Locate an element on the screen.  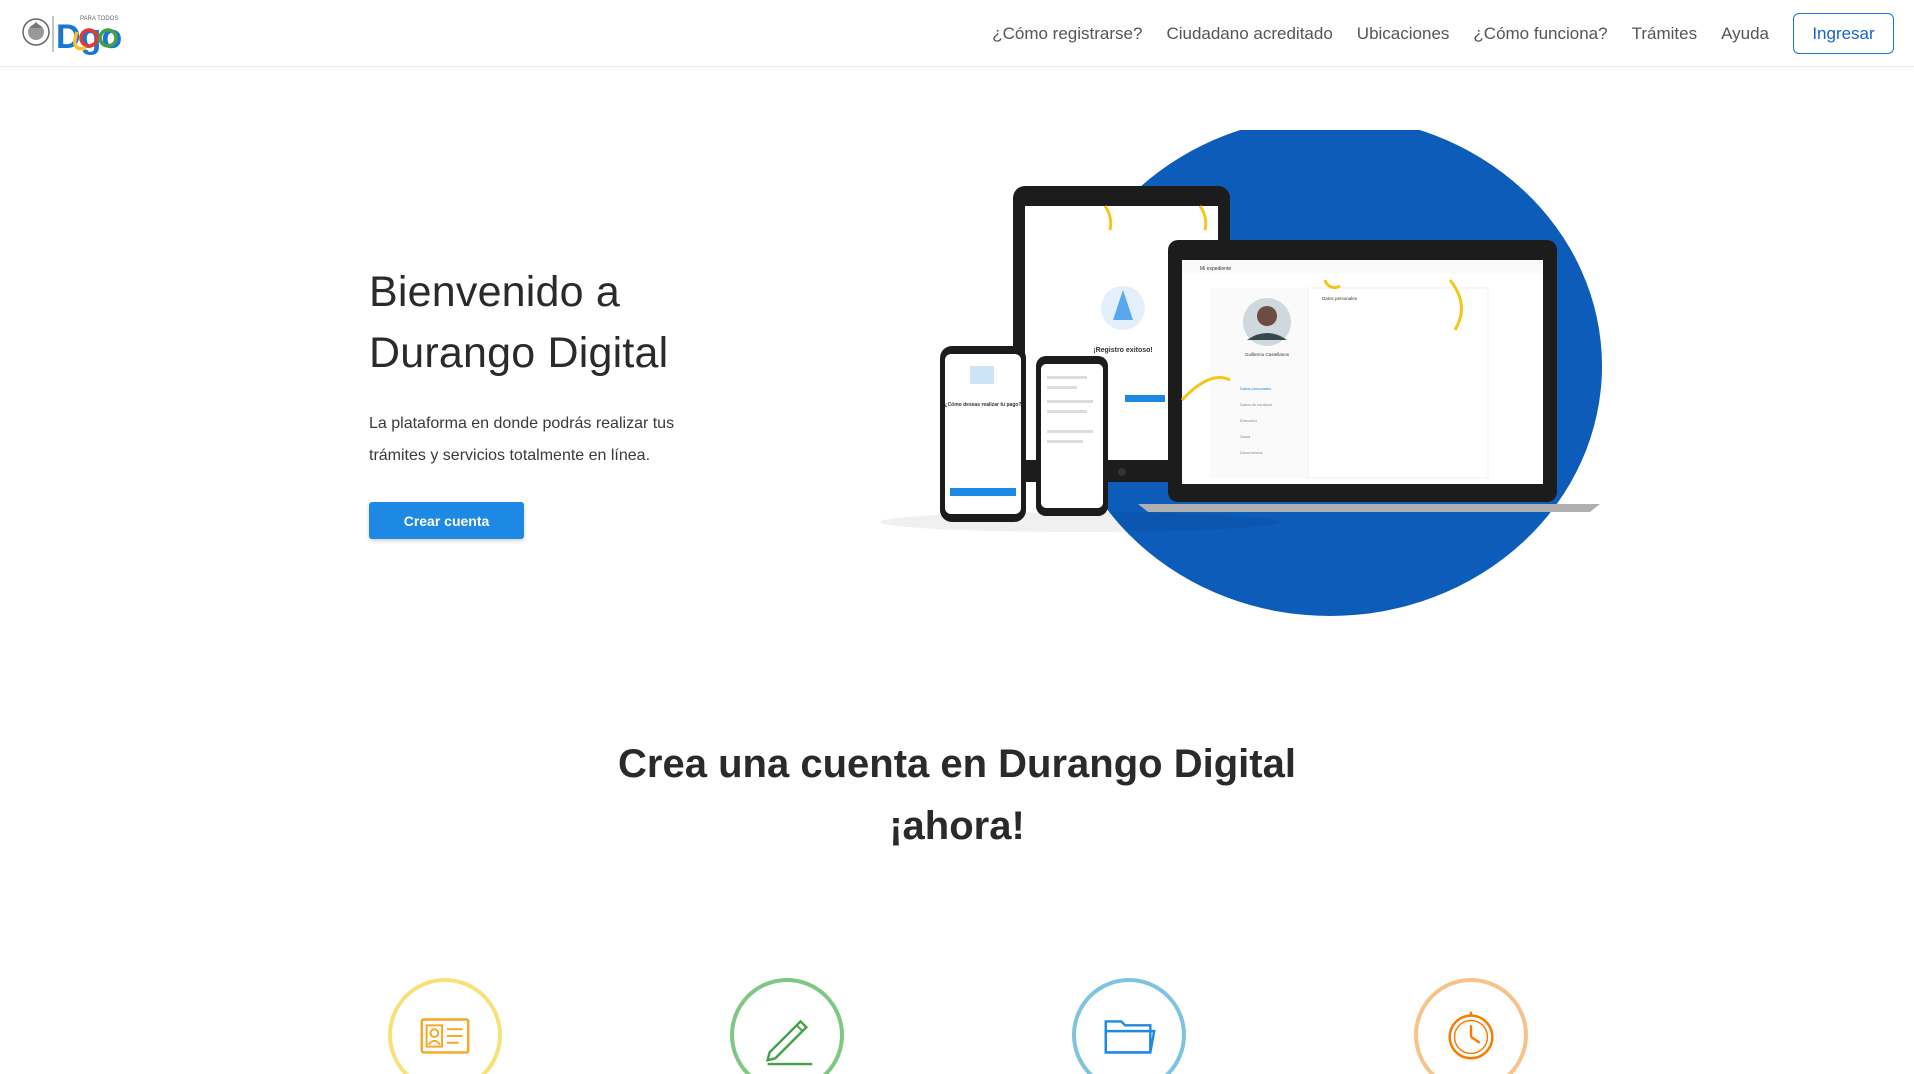
hero-title-line2: Durango Digital is located at coordinates (519, 353).